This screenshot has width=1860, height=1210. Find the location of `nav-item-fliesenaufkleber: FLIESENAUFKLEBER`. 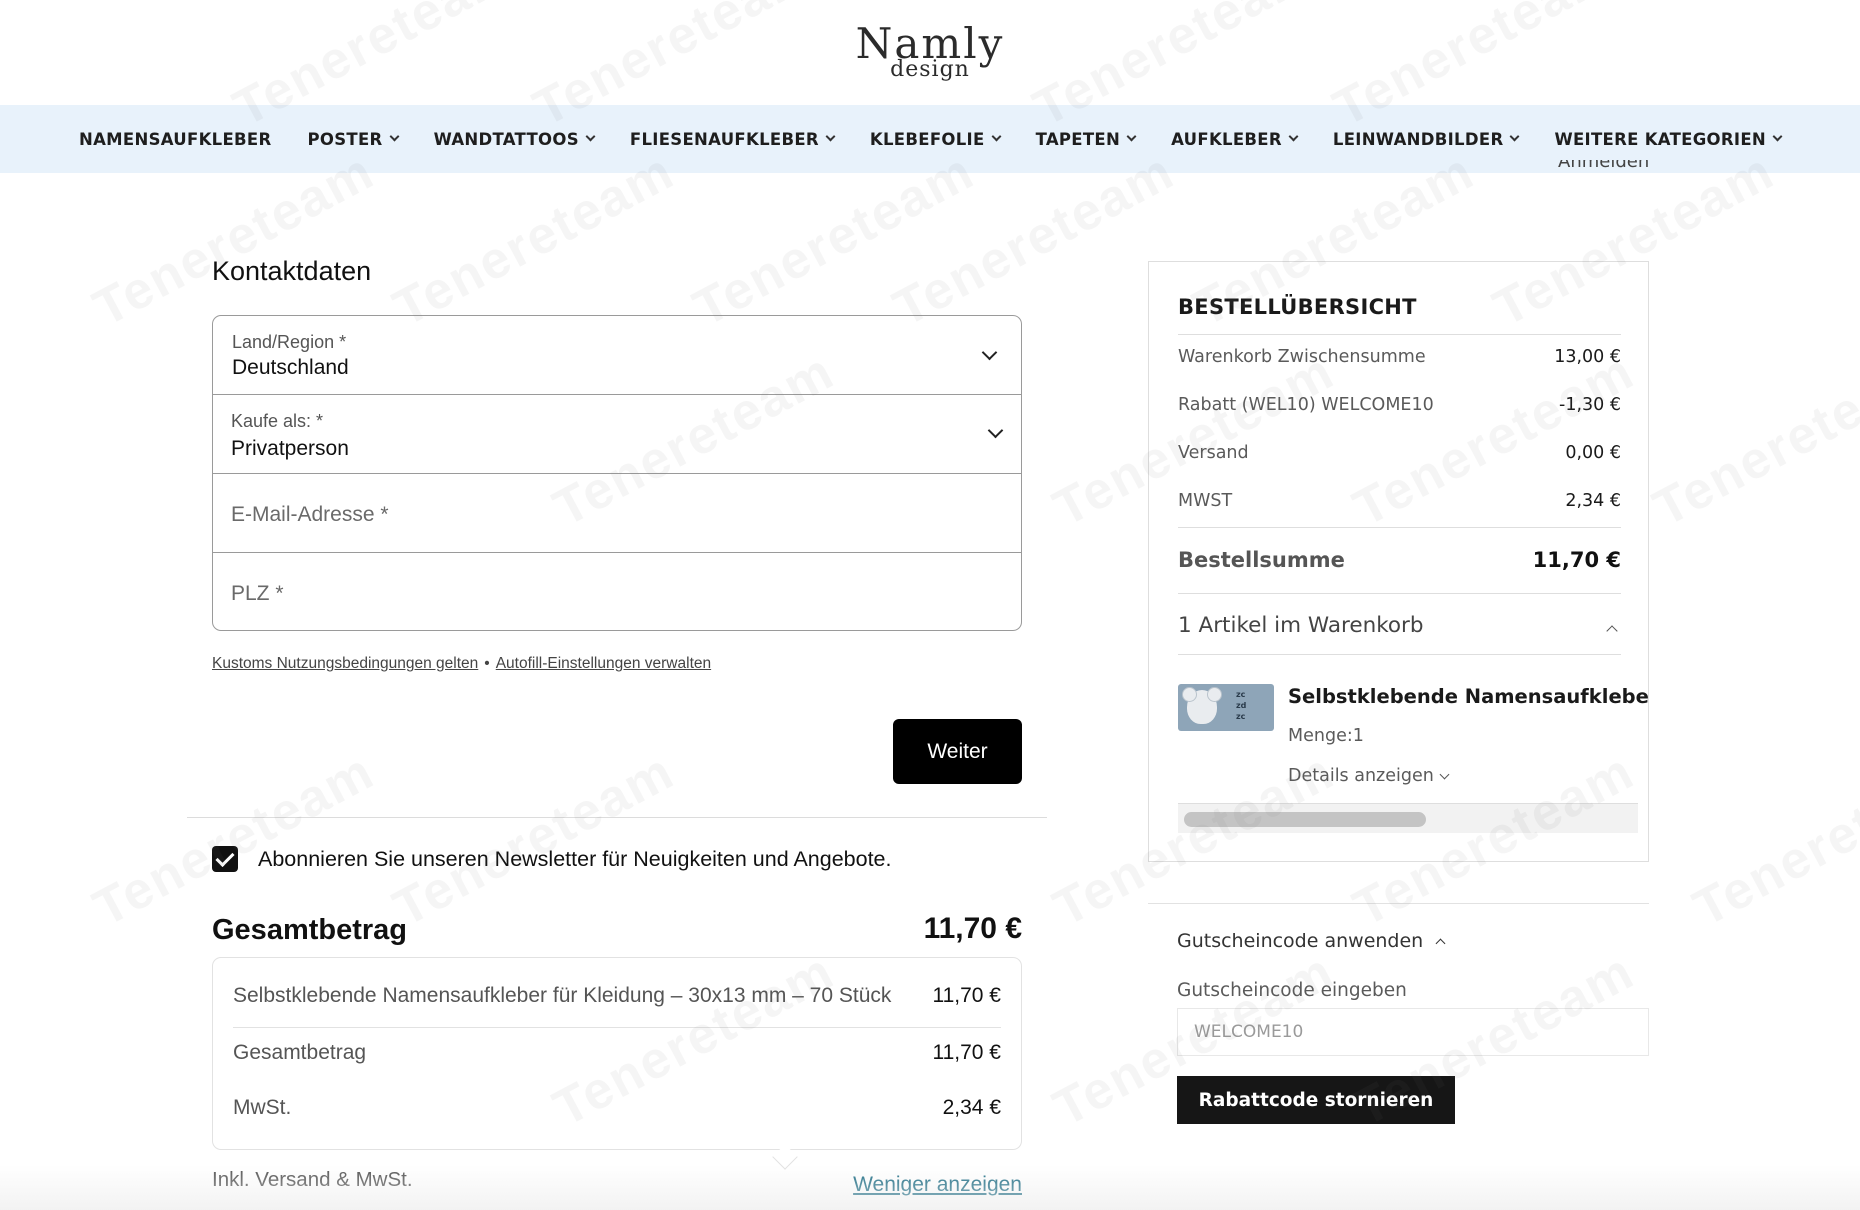

nav-item-fliesenaufkleber: FLIESENAUFKLEBER is located at coordinates (732, 139).